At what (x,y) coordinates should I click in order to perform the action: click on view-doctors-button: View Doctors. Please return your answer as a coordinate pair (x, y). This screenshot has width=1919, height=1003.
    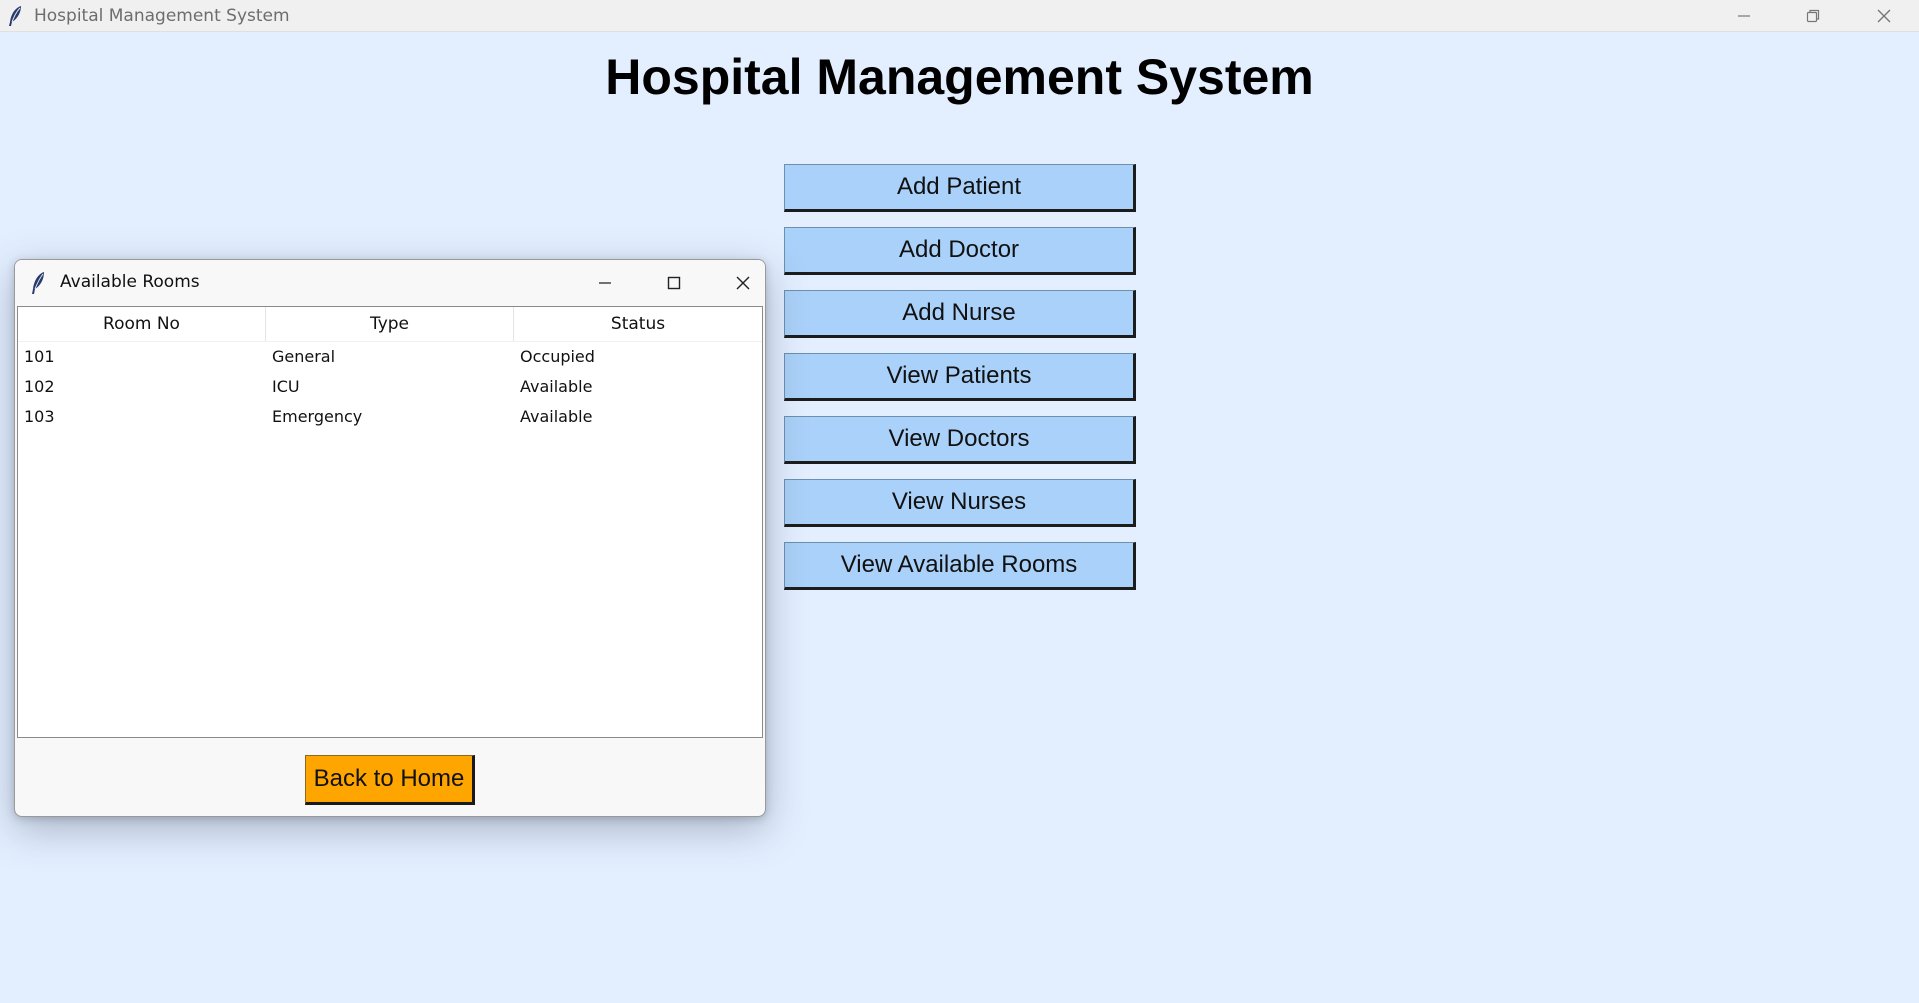
    Looking at the image, I should click on (960, 440).